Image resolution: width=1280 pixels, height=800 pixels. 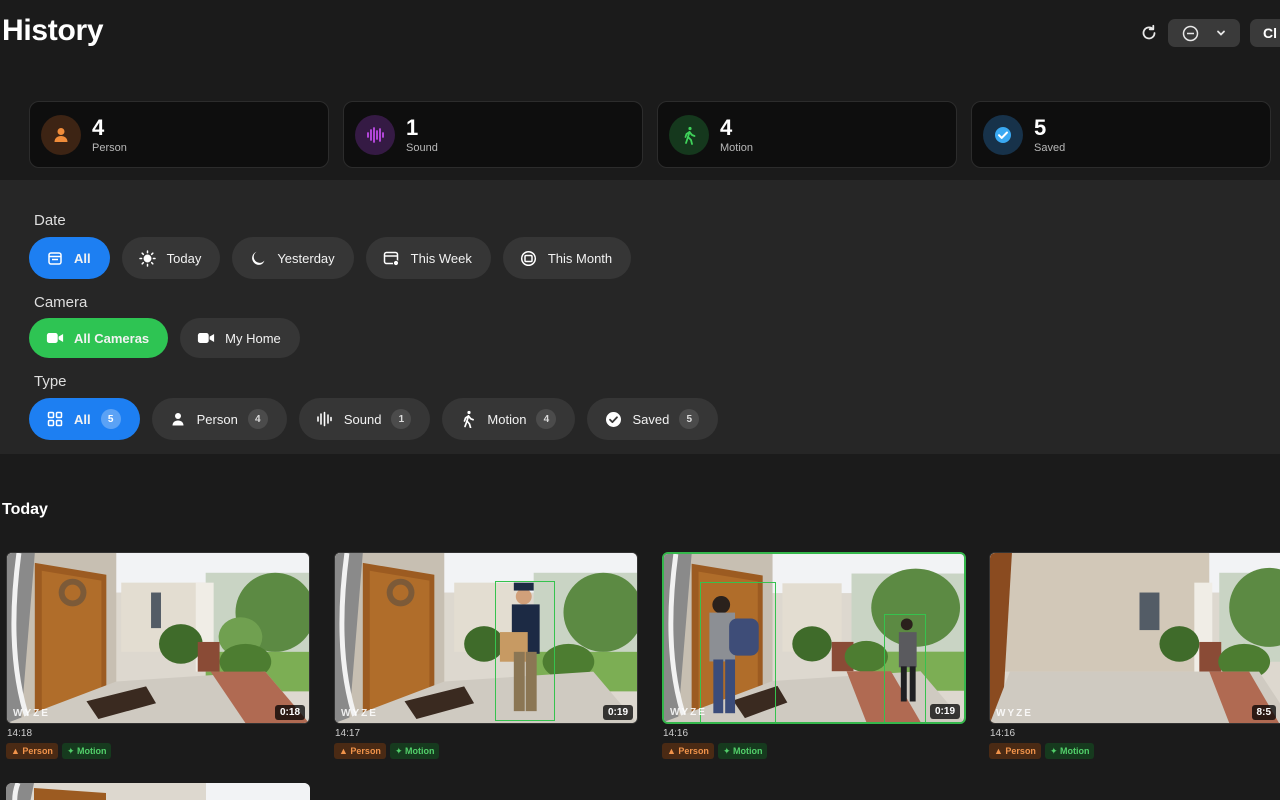 What do you see at coordinates (546, 419) in the screenshot?
I see `count-badge: 4` at bounding box center [546, 419].